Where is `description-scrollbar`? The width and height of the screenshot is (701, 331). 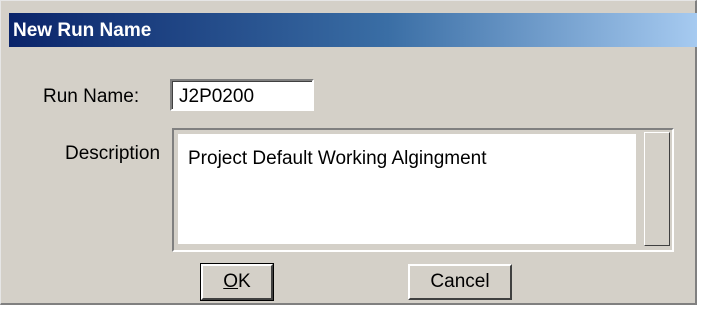
description-scrollbar is located at coordinates (657, 189).